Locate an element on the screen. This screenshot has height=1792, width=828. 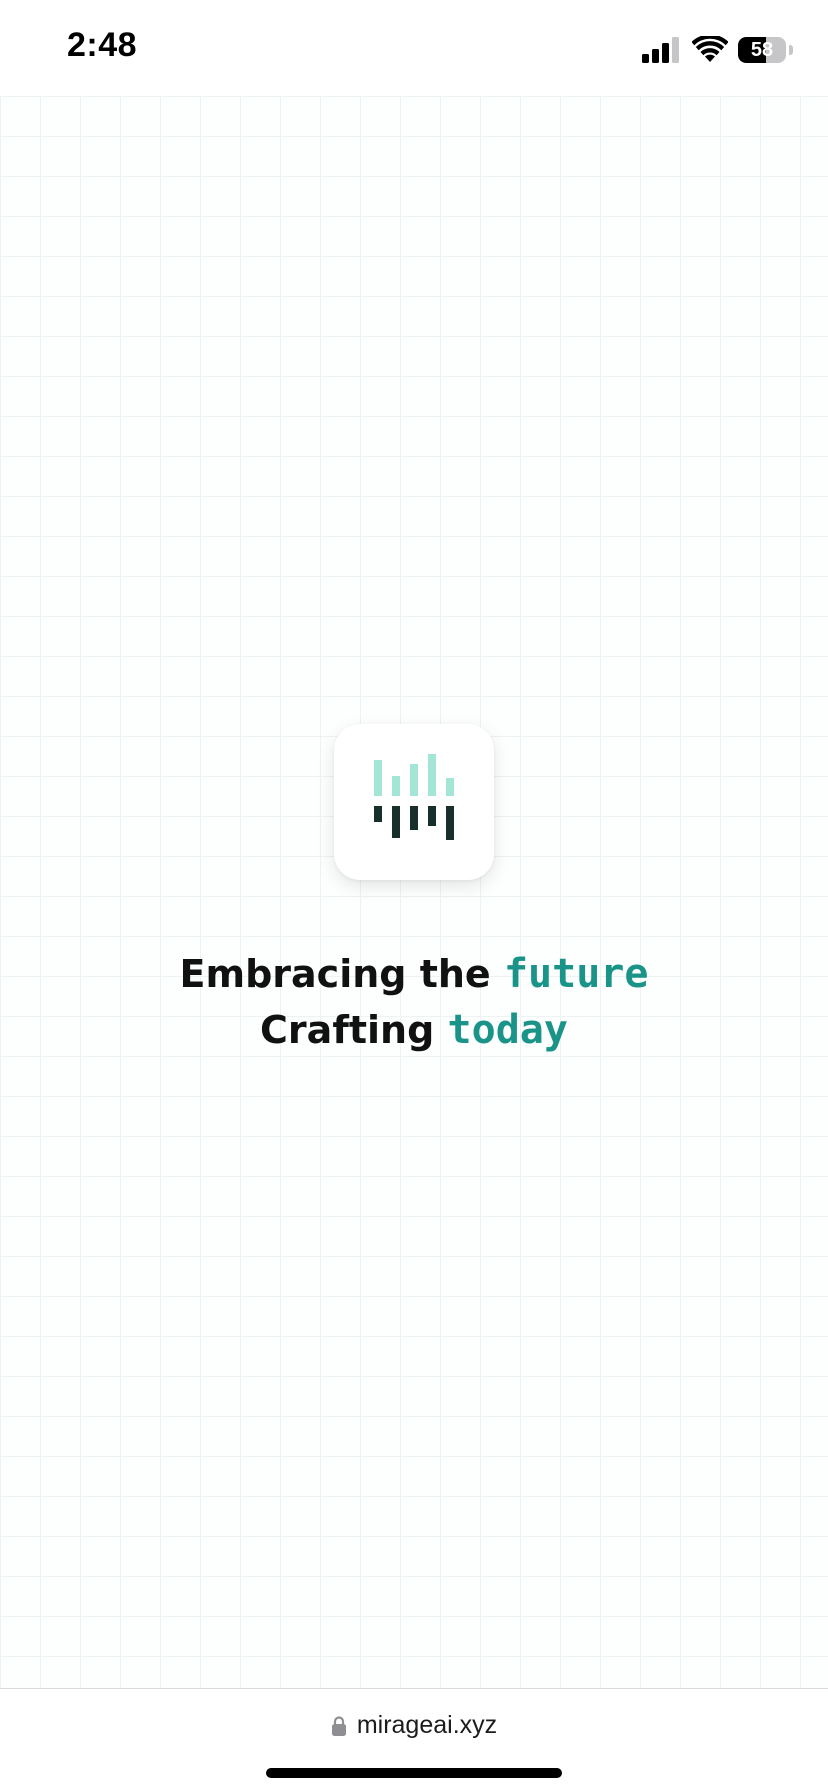
browser-url-bar: mirageai.xyz is located at coordinates (414, 1740).